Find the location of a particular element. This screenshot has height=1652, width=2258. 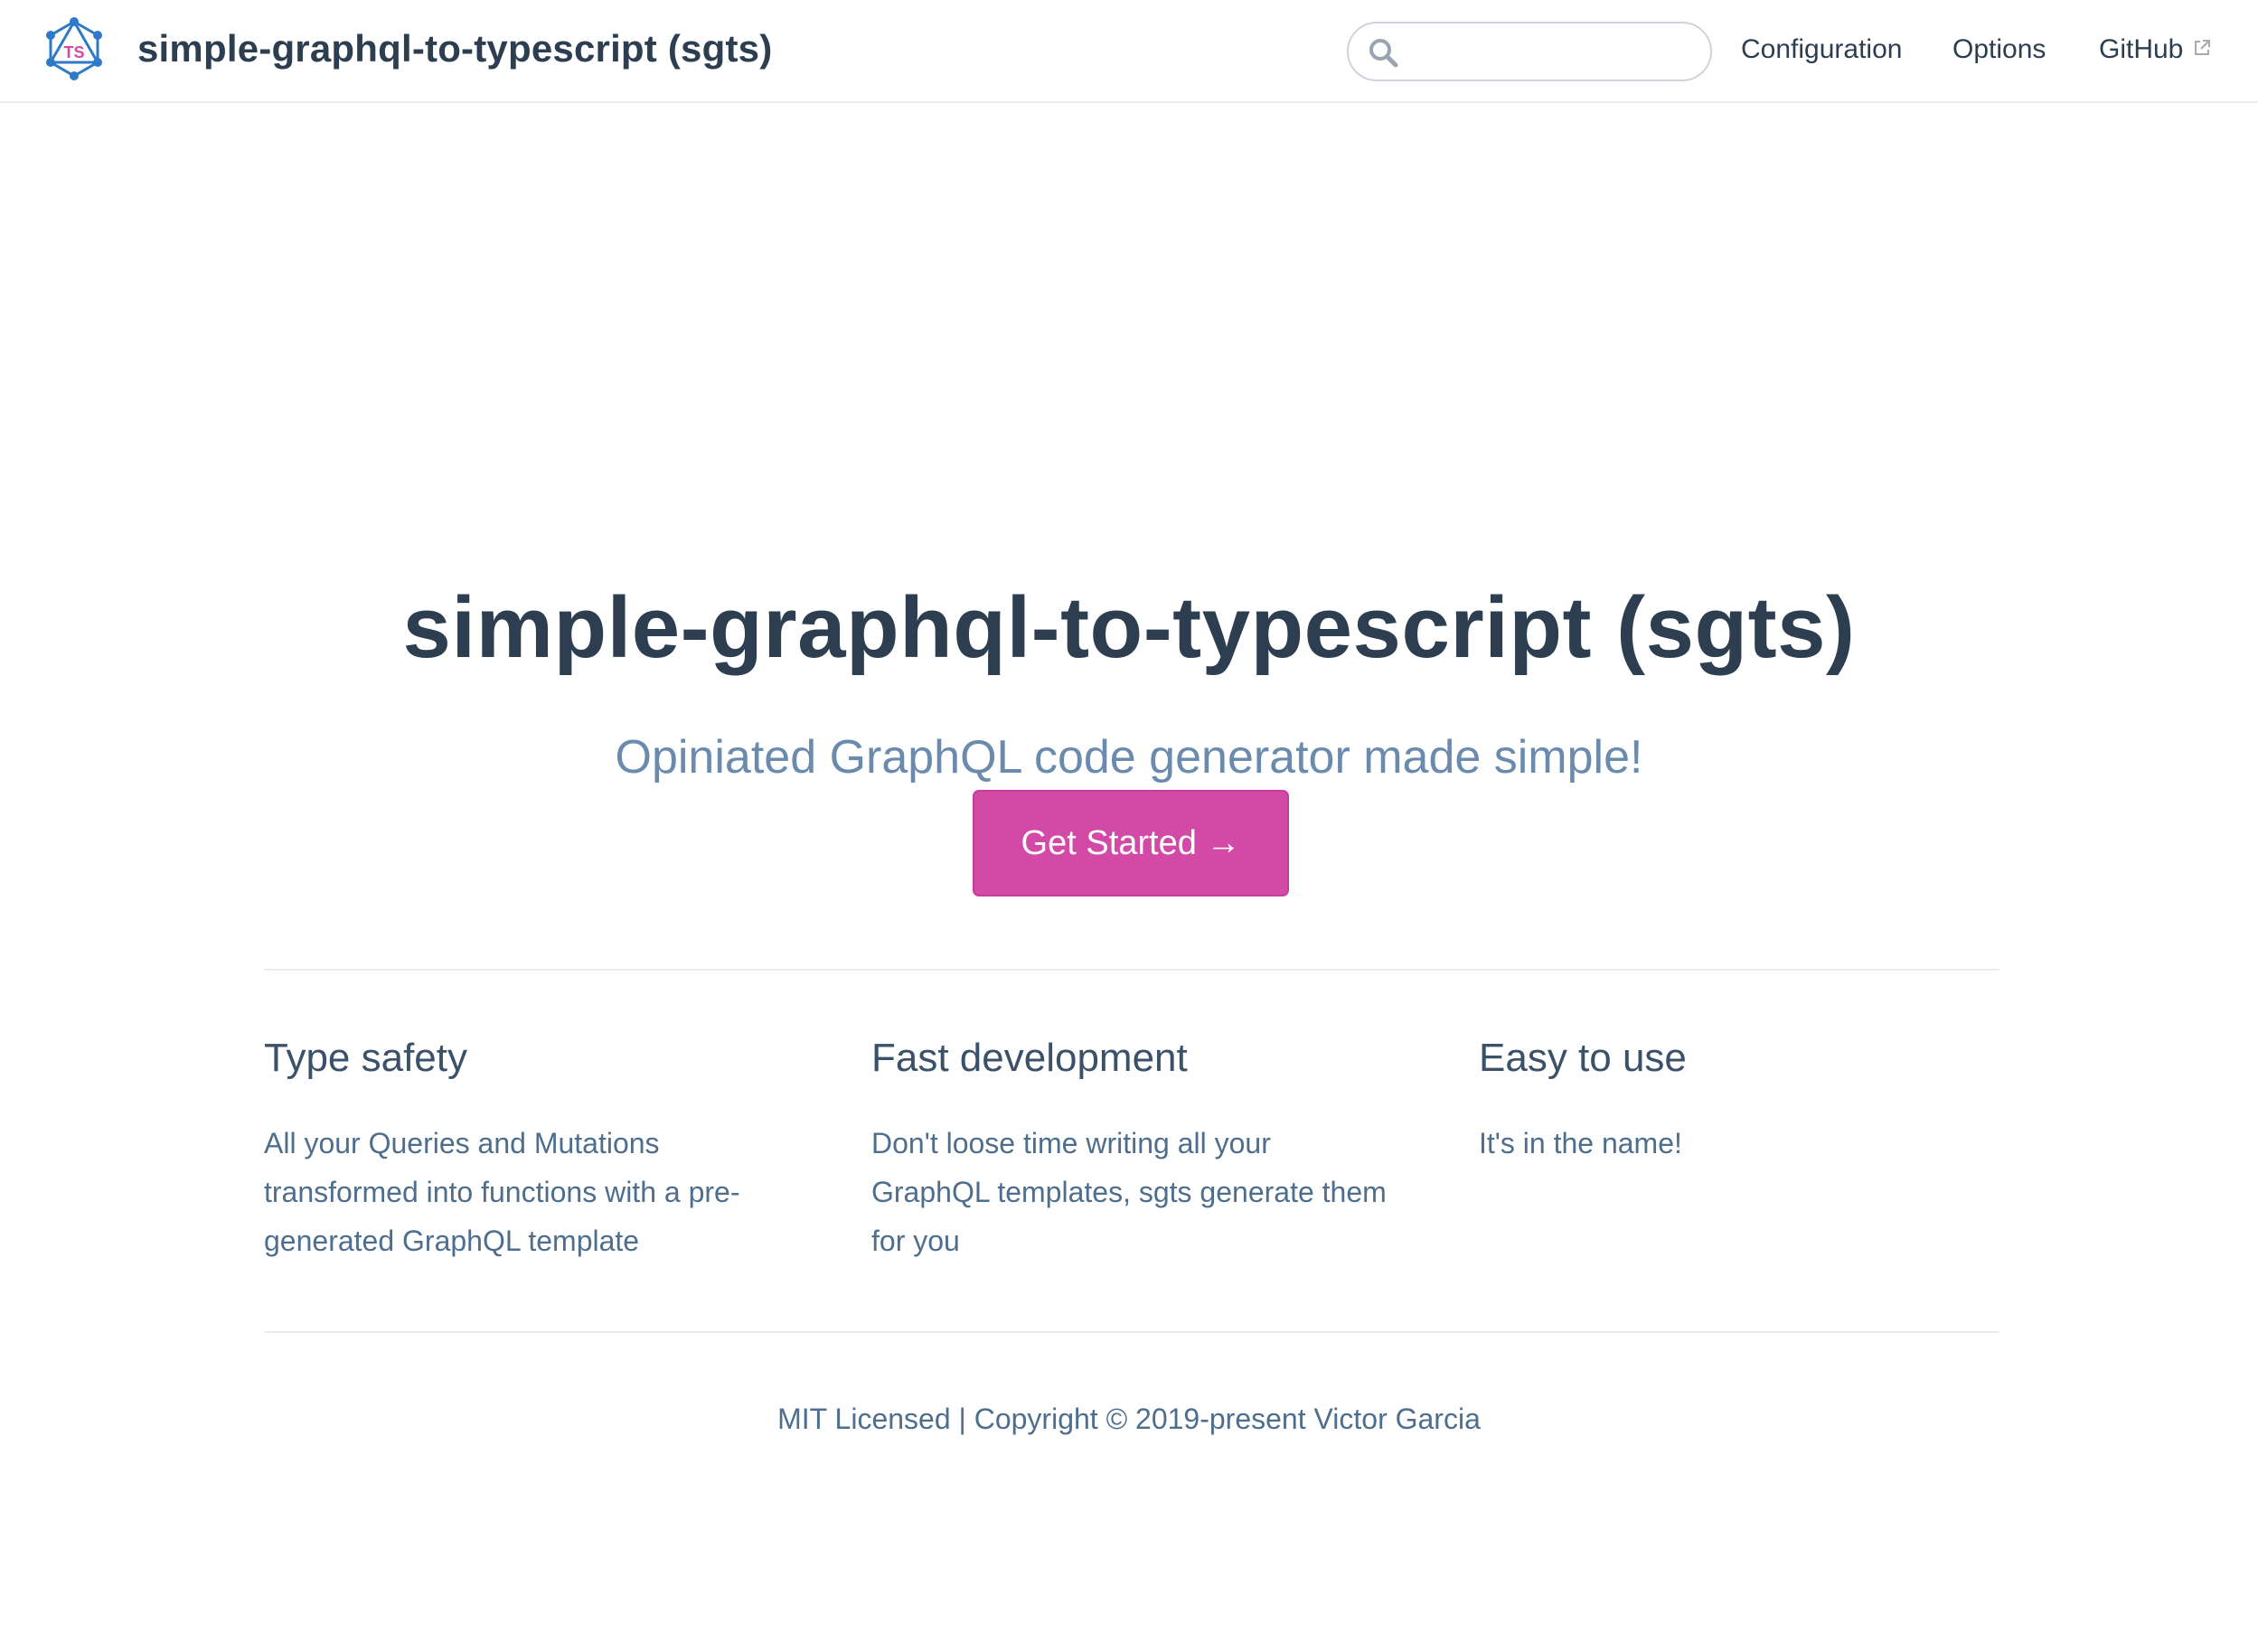

nav-link-configuration: Configuration is located at coordinates (1821, 49).